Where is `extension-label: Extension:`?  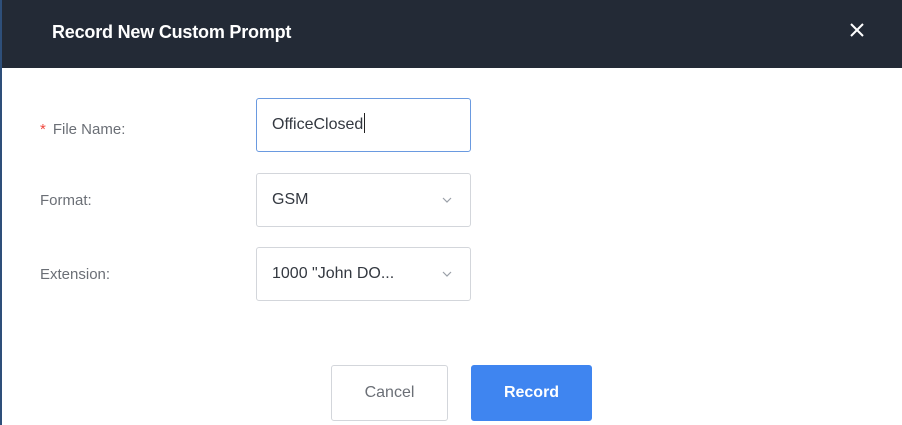
extension-label: Extension: is located at coordinates (75, 274).